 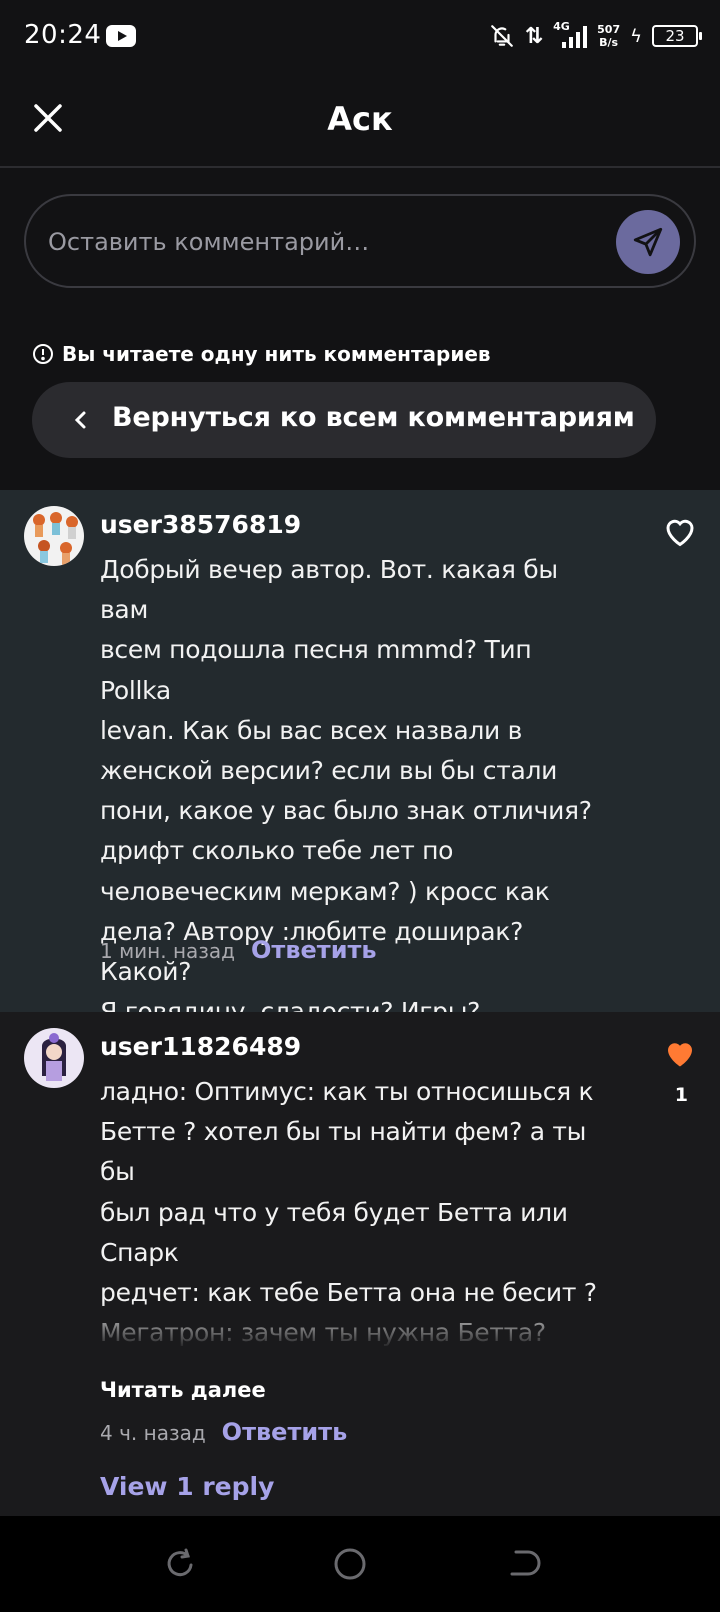 I want to click on recents-icon, so click(x=180, y=1564).